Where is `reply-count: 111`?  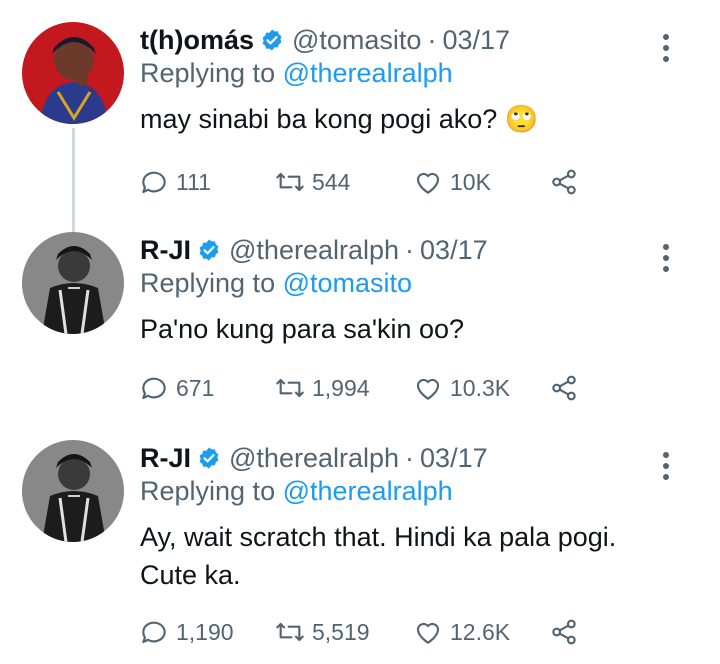
reply-count: 111 is located at coordinates (193, 181).